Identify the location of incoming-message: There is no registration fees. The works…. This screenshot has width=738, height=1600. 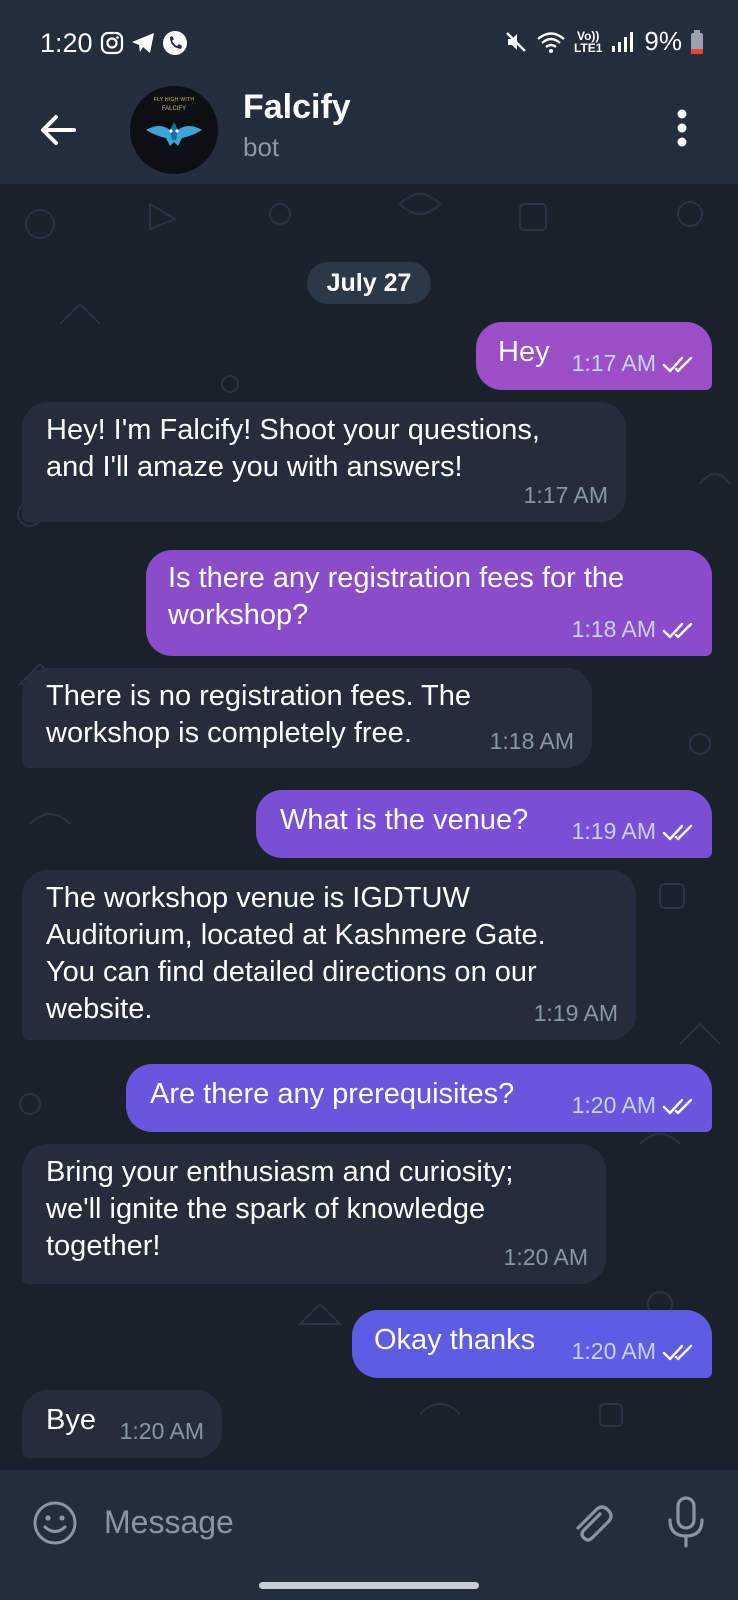
(307, 718).